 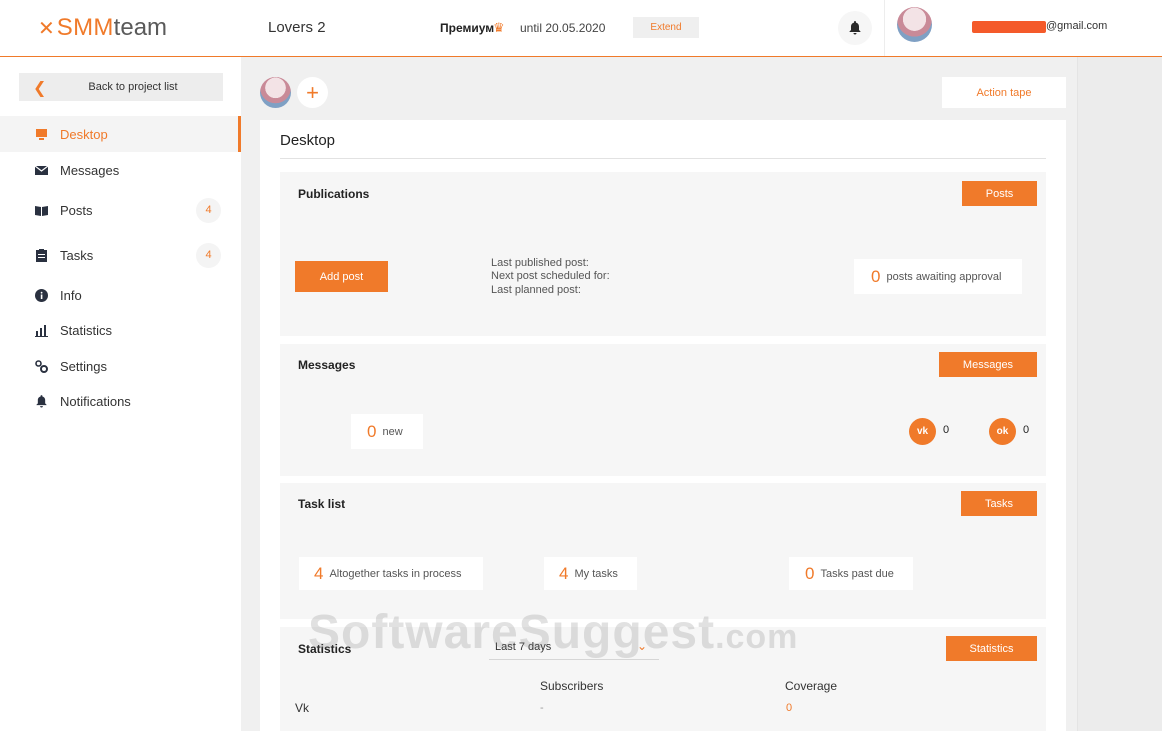 What do you see at coordinates (86, 330) in the screenshot?
I see `sidebar-item-label: Statistics` at bounding box center [86, 330].